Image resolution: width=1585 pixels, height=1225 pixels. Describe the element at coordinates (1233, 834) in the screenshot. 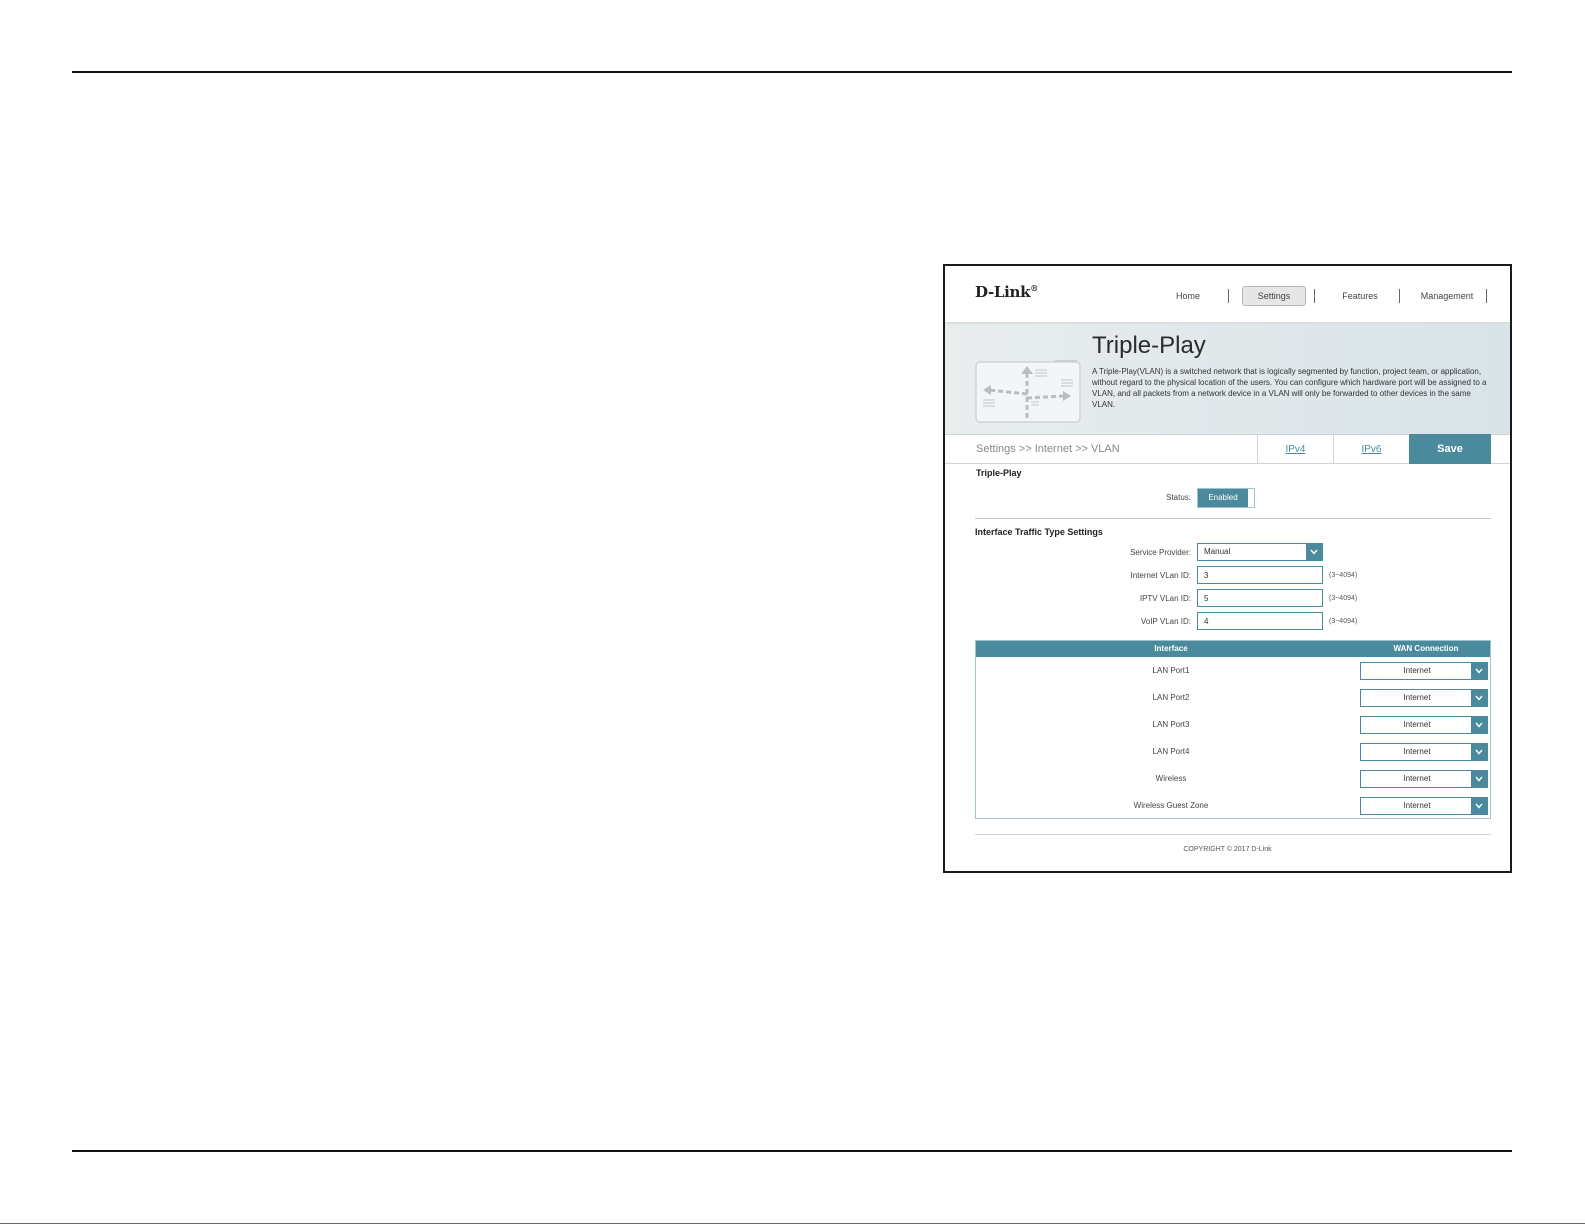

I see `footer-divider` at that location.